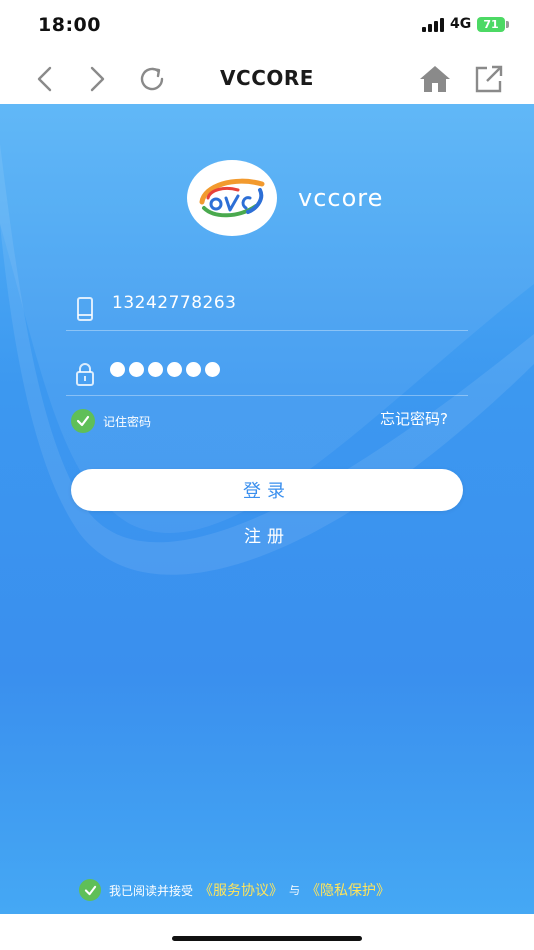 The height and width of the screenshot is (950, 534). I want to click on app-logo, so click(232, 198).